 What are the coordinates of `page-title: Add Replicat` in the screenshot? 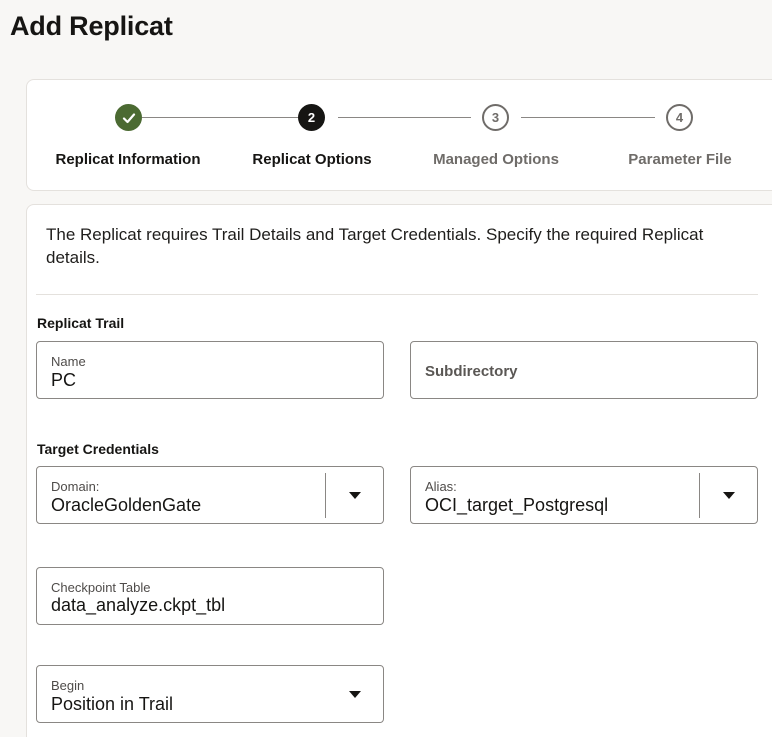 It's located at (91, 26).